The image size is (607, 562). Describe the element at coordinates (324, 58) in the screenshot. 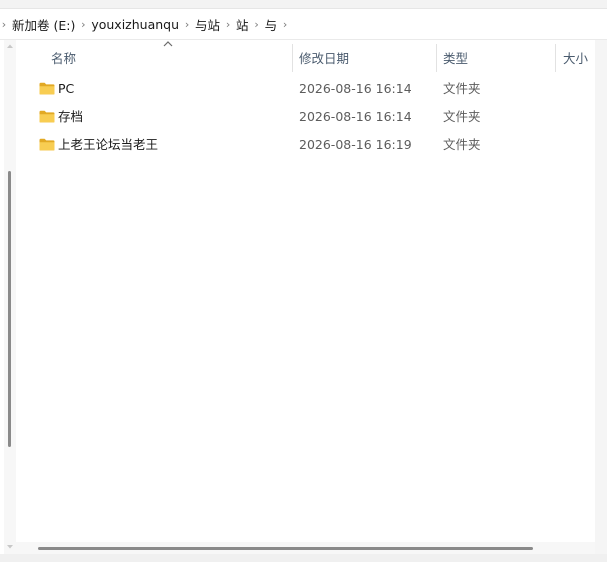

I see `column-header-date-label: 修改日期` at that location.